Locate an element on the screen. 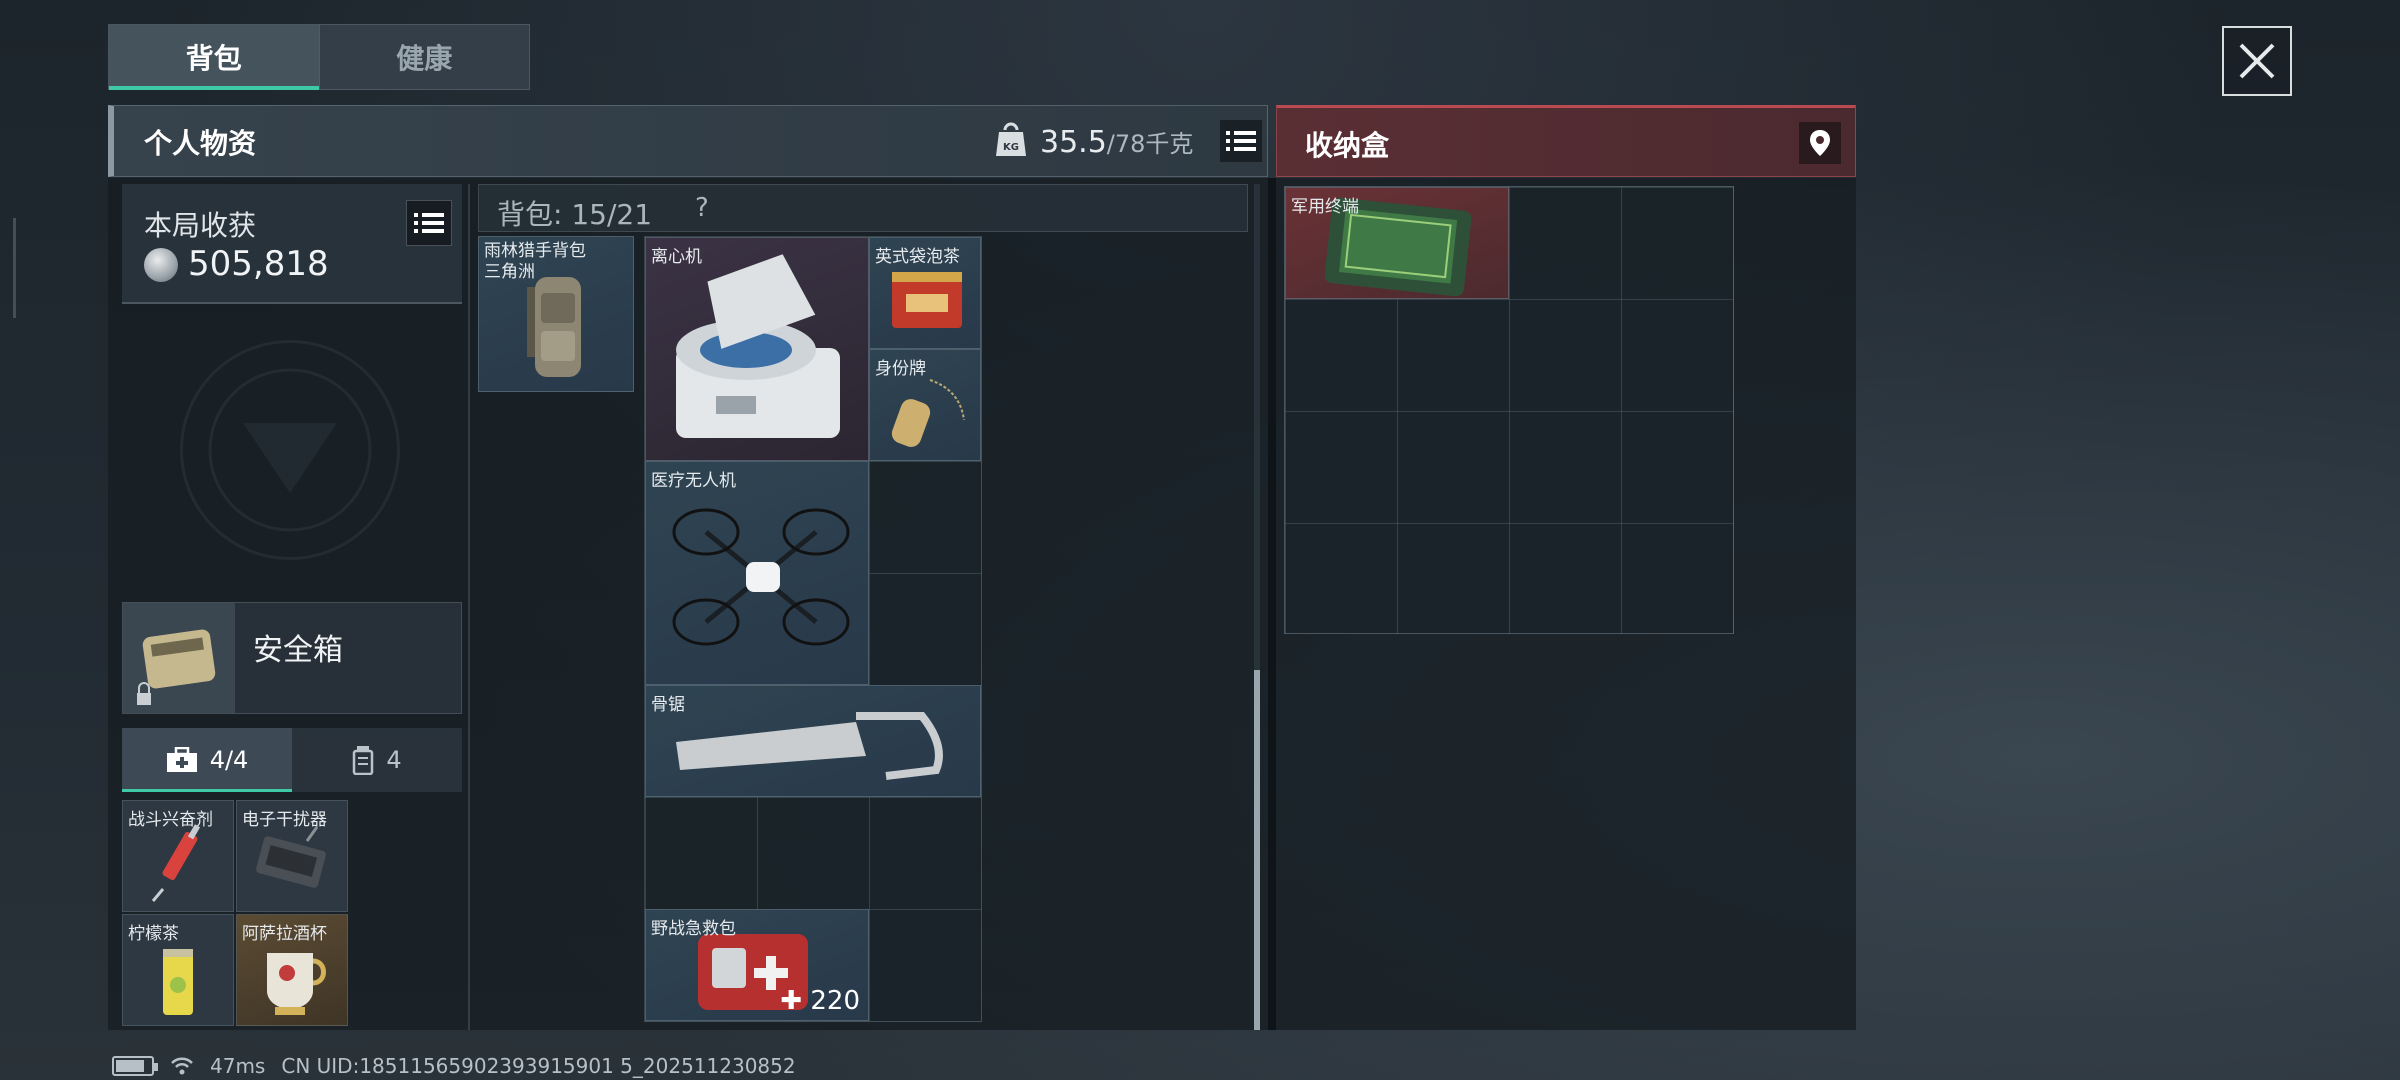  faction-emblem-watermark is located at coordinates (290, 450).